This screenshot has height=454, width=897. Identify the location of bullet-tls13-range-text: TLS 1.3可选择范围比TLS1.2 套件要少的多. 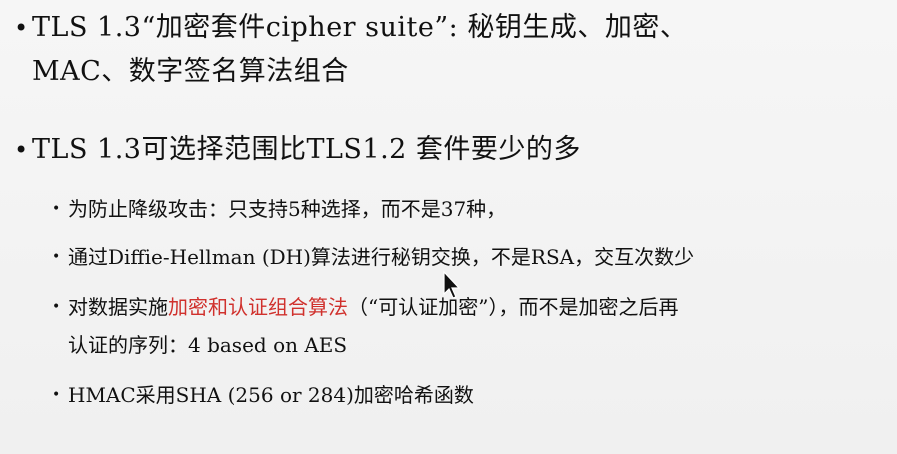
(306, 149).